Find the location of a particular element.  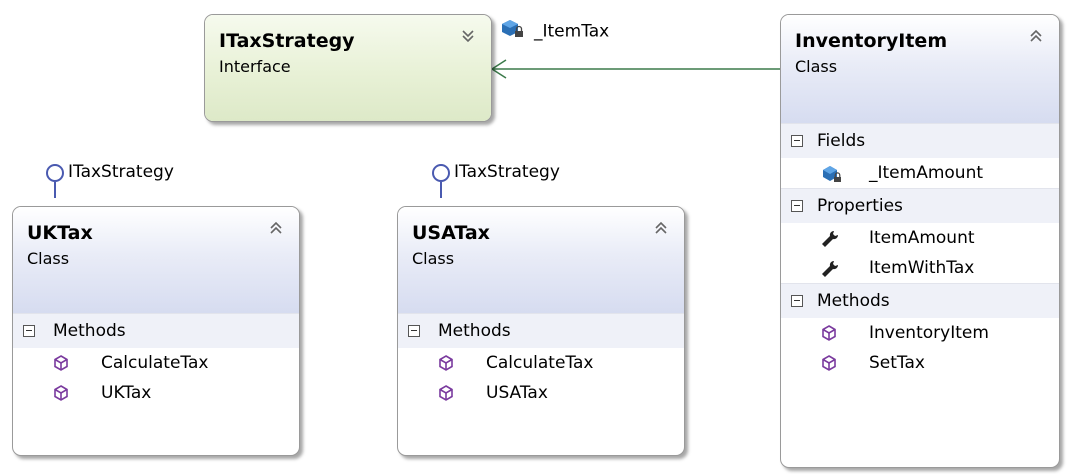

member-field-itemamount: _ItemAmount is located at coordinates (920, 173).